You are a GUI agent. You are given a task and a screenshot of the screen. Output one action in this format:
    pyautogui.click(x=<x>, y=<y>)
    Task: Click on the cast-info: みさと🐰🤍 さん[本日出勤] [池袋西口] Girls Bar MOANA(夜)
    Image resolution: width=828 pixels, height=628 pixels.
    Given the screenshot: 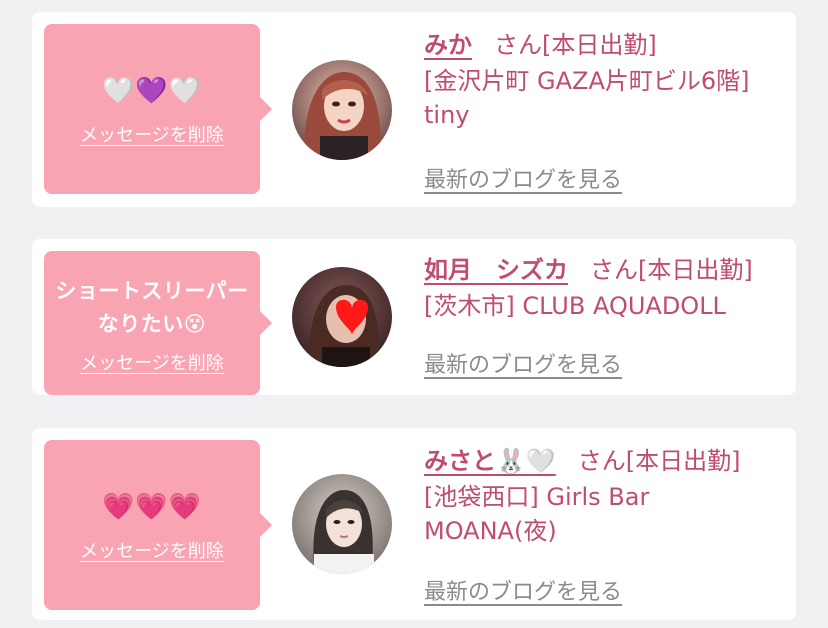 What is the action you would take?
    pyautogui.click(x=604, y=496)
    